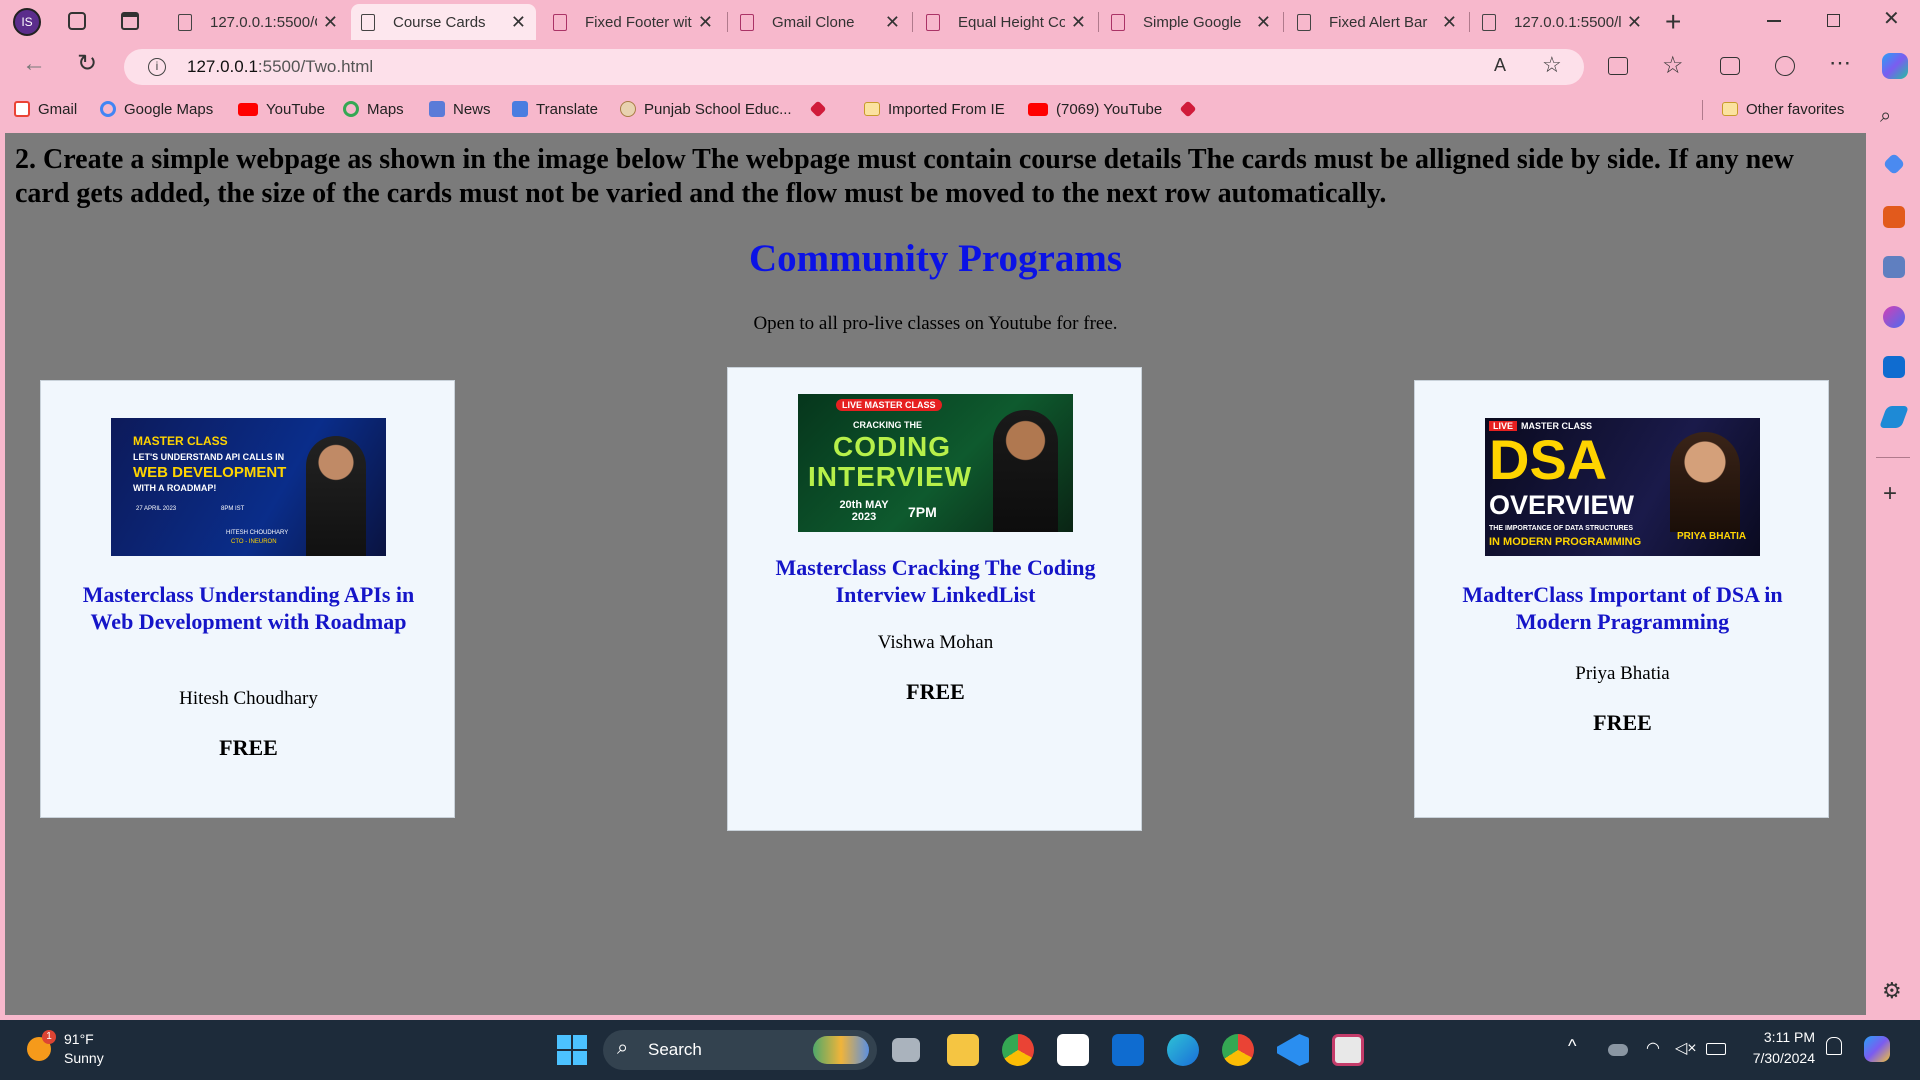 Image resolution: width=1920 pixels, height=1080 pixels. I want to click on bookmark-news: News, so click(460, 109).